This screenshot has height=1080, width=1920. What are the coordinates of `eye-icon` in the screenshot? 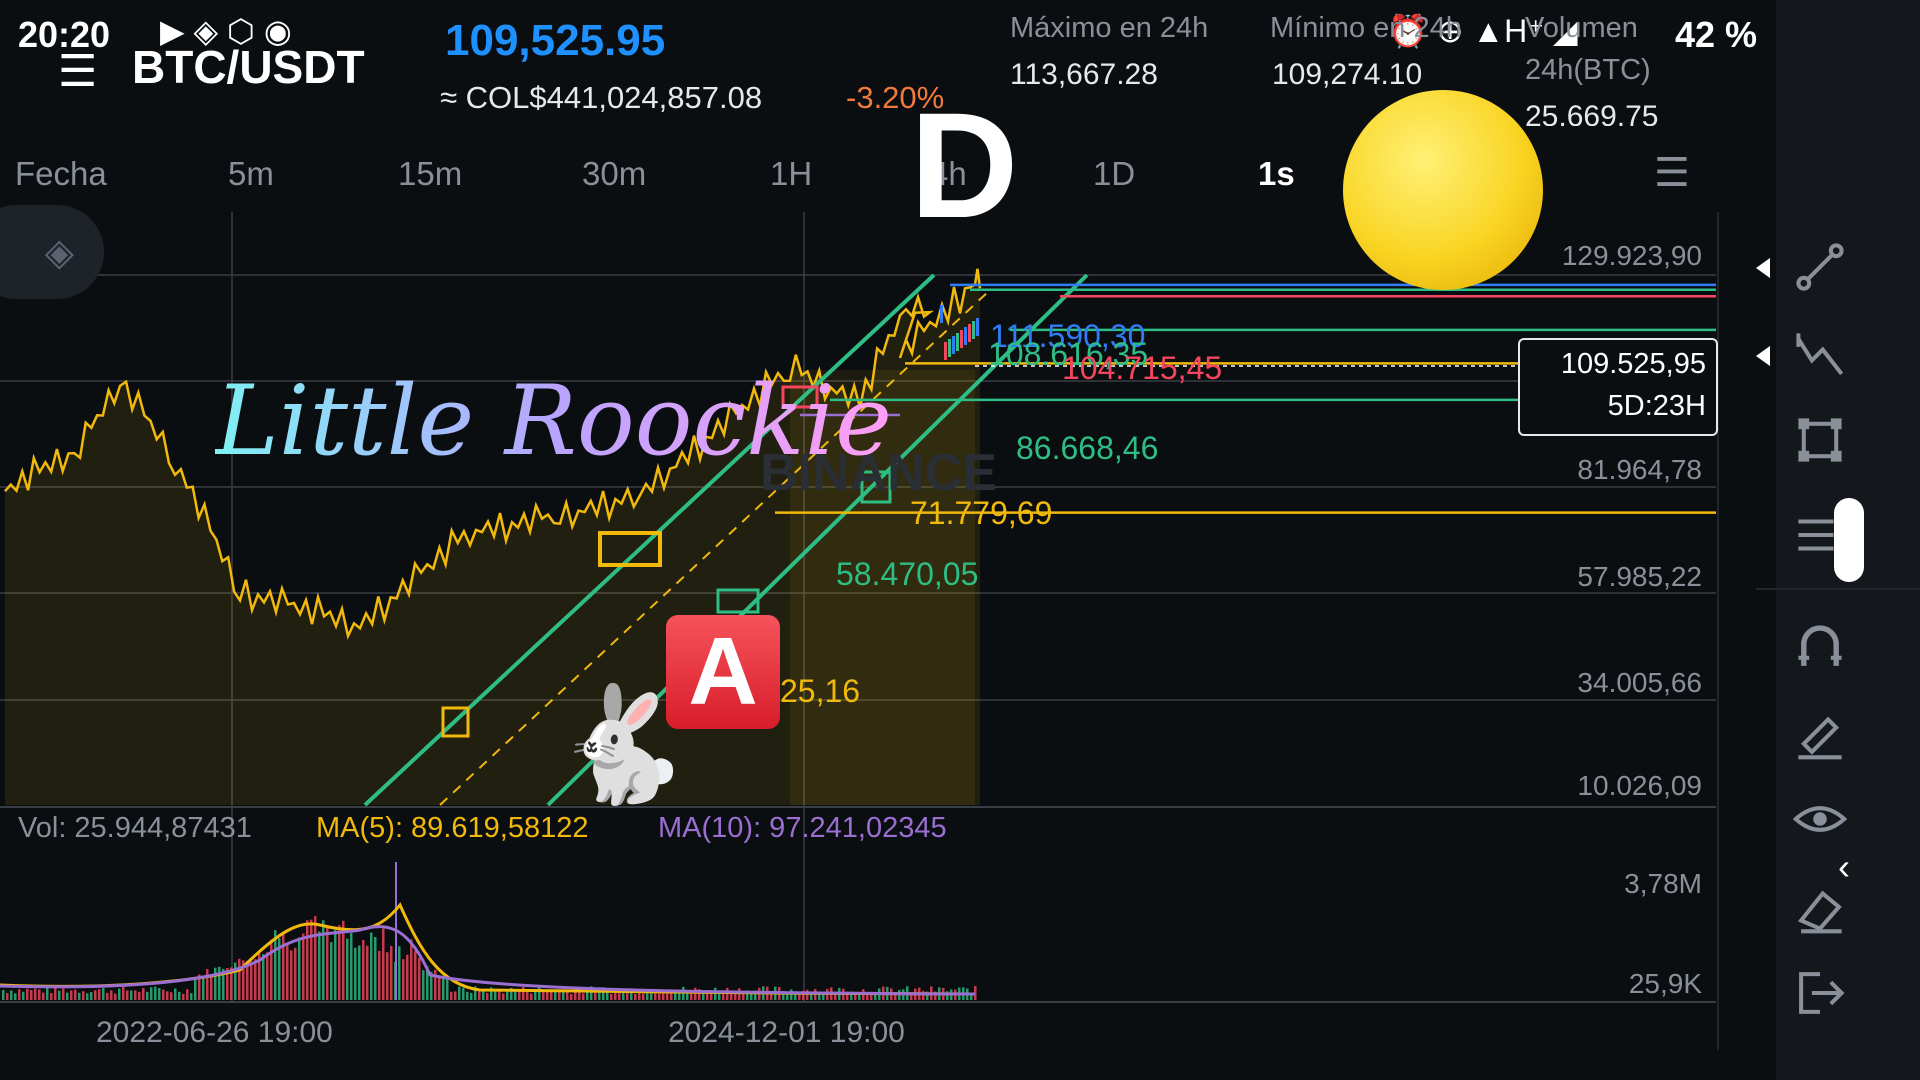 It's located at (1820, 819).